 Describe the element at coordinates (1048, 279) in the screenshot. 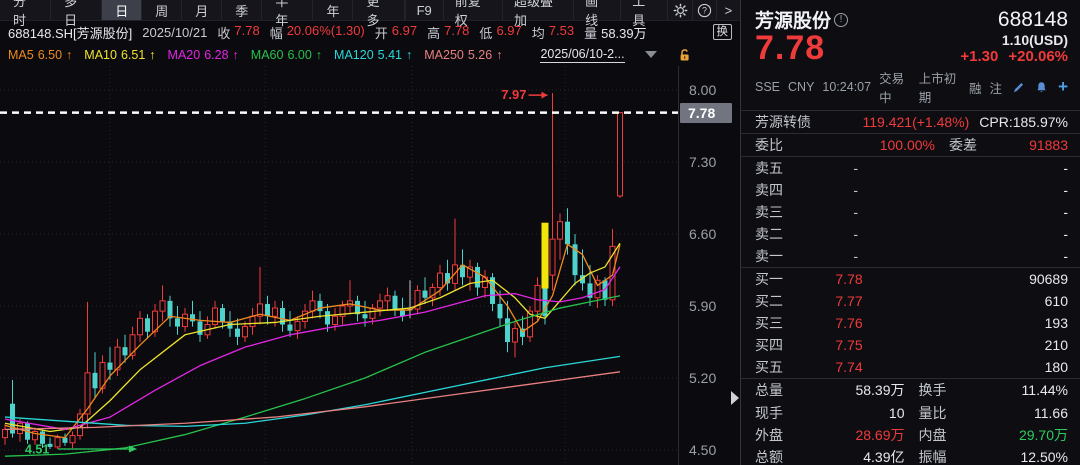

I see `buy1-volume: 90689` at that location.